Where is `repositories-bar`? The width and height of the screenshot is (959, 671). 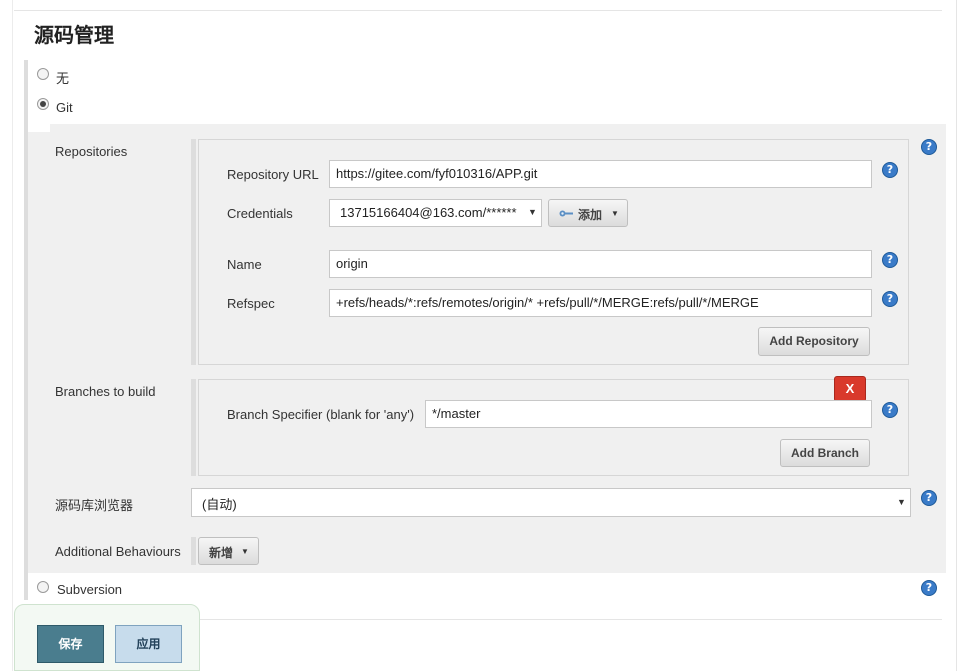 repositories-bar is located at coordinates (193, 252).